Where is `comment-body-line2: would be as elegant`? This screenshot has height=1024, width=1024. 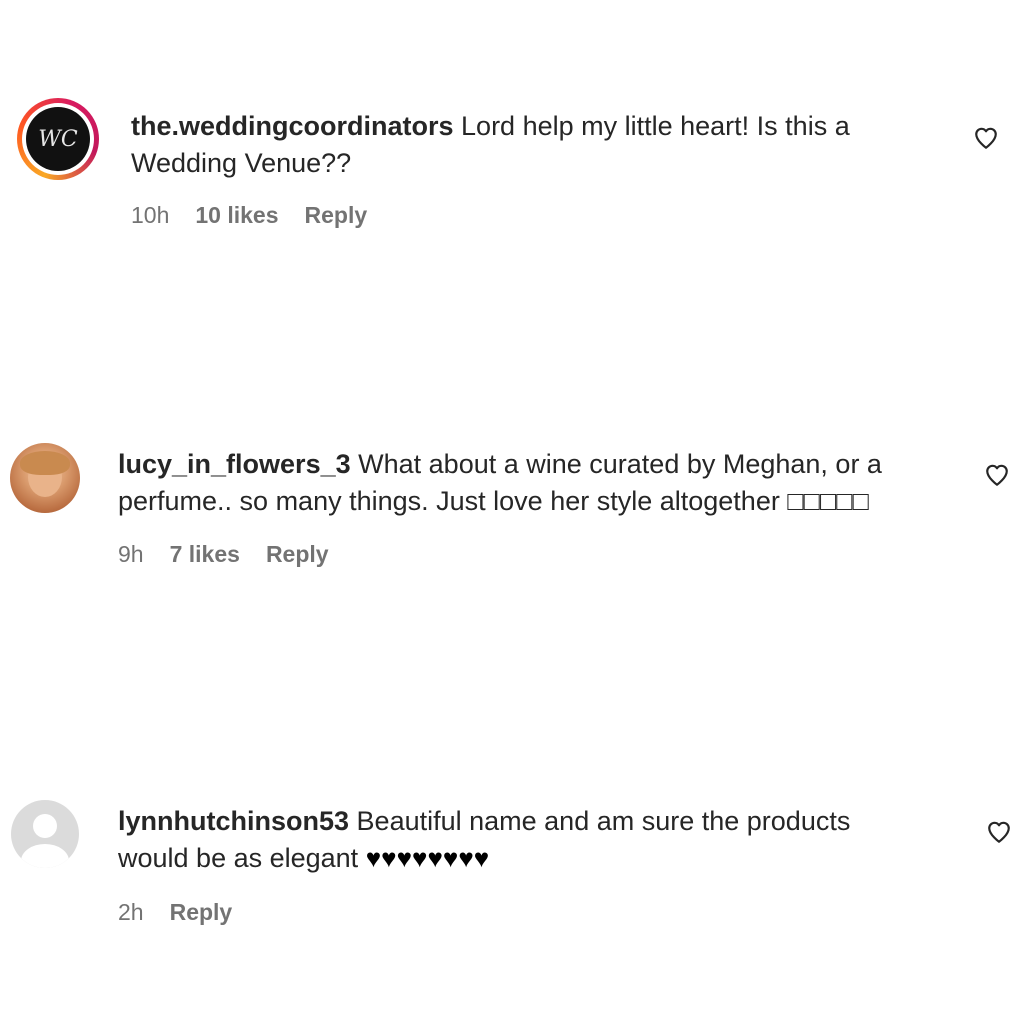 comment-body-line2: would be as elegant is located at coordinates (238, 858).